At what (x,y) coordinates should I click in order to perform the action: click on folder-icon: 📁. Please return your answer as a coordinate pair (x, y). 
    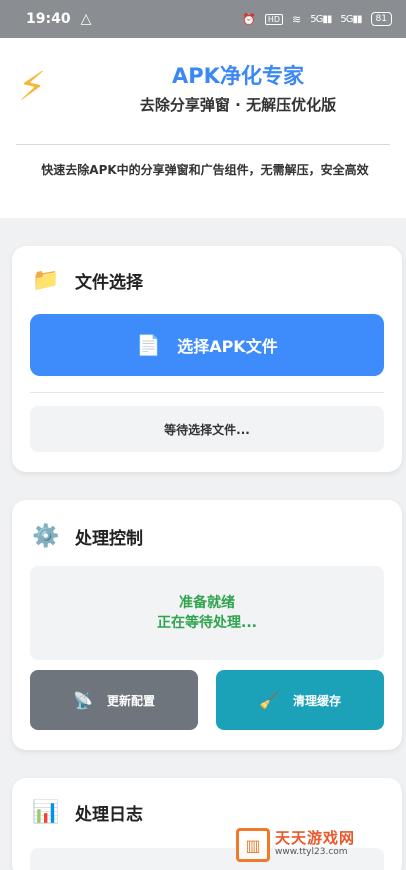
    Looking at the image, I should click on (46, 280).